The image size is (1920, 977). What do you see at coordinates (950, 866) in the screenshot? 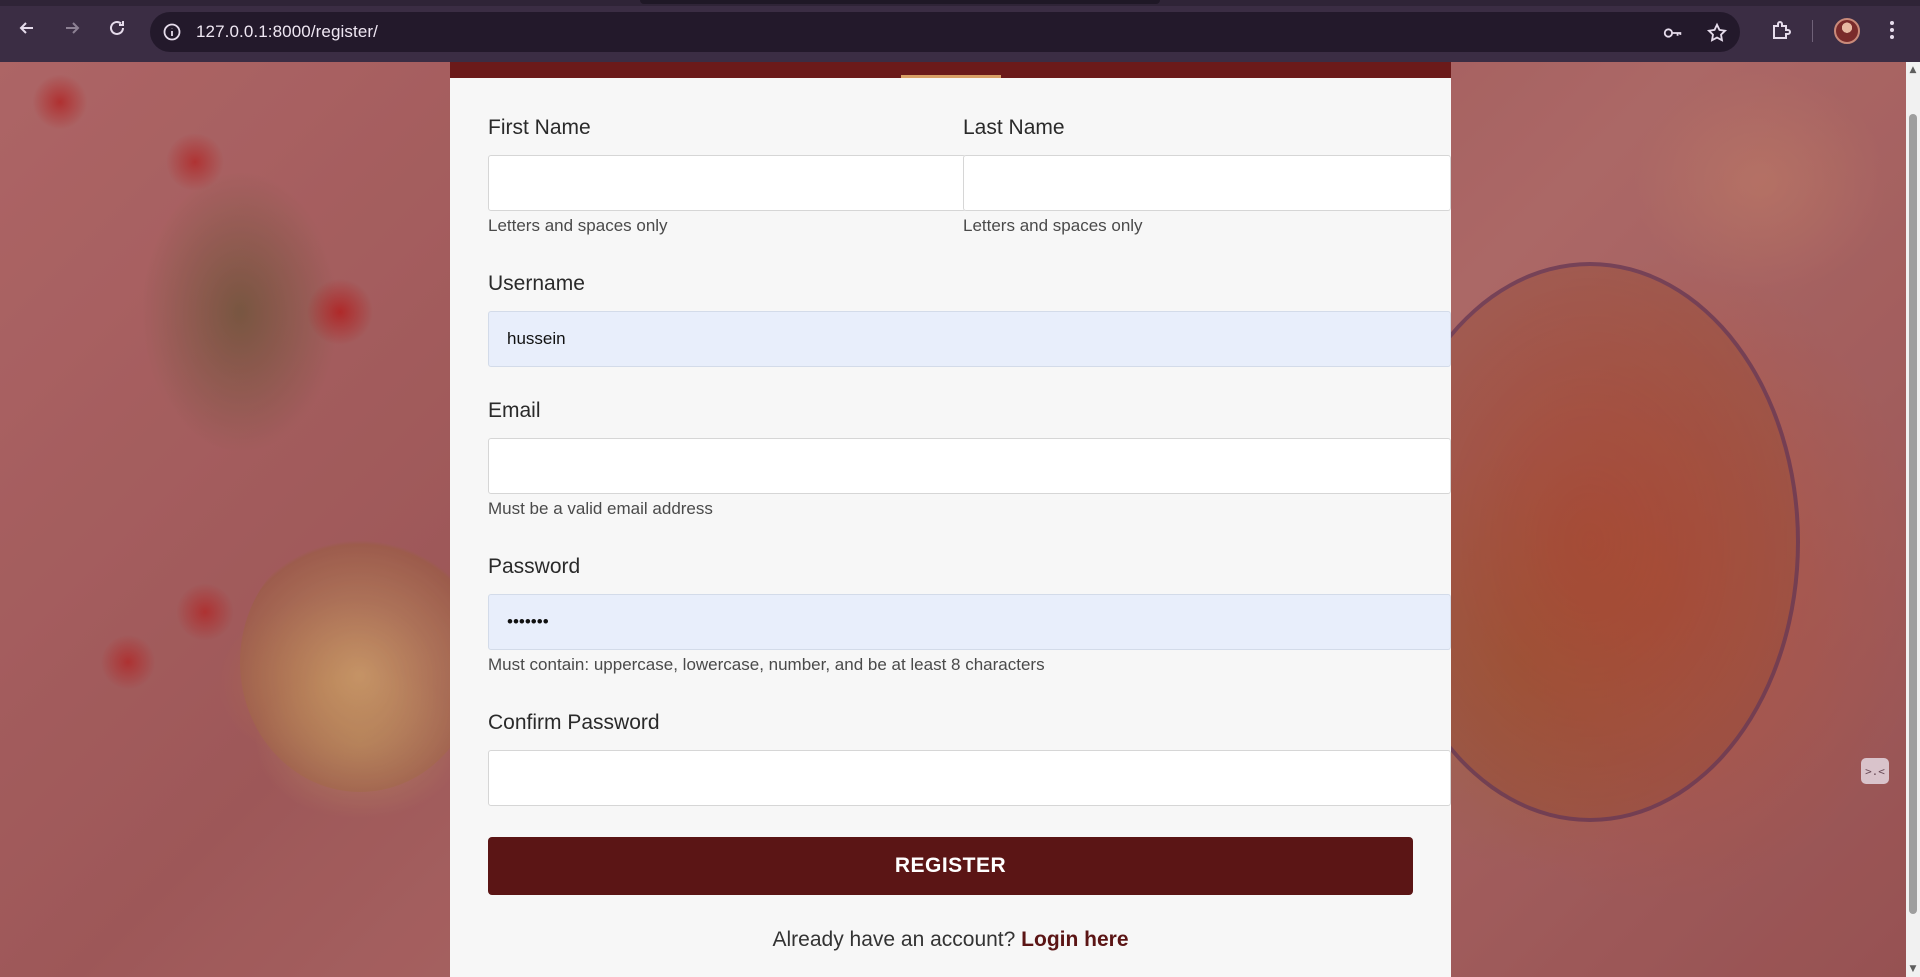
I see `register-button: REGISTER` at bounding box center [950, 866].